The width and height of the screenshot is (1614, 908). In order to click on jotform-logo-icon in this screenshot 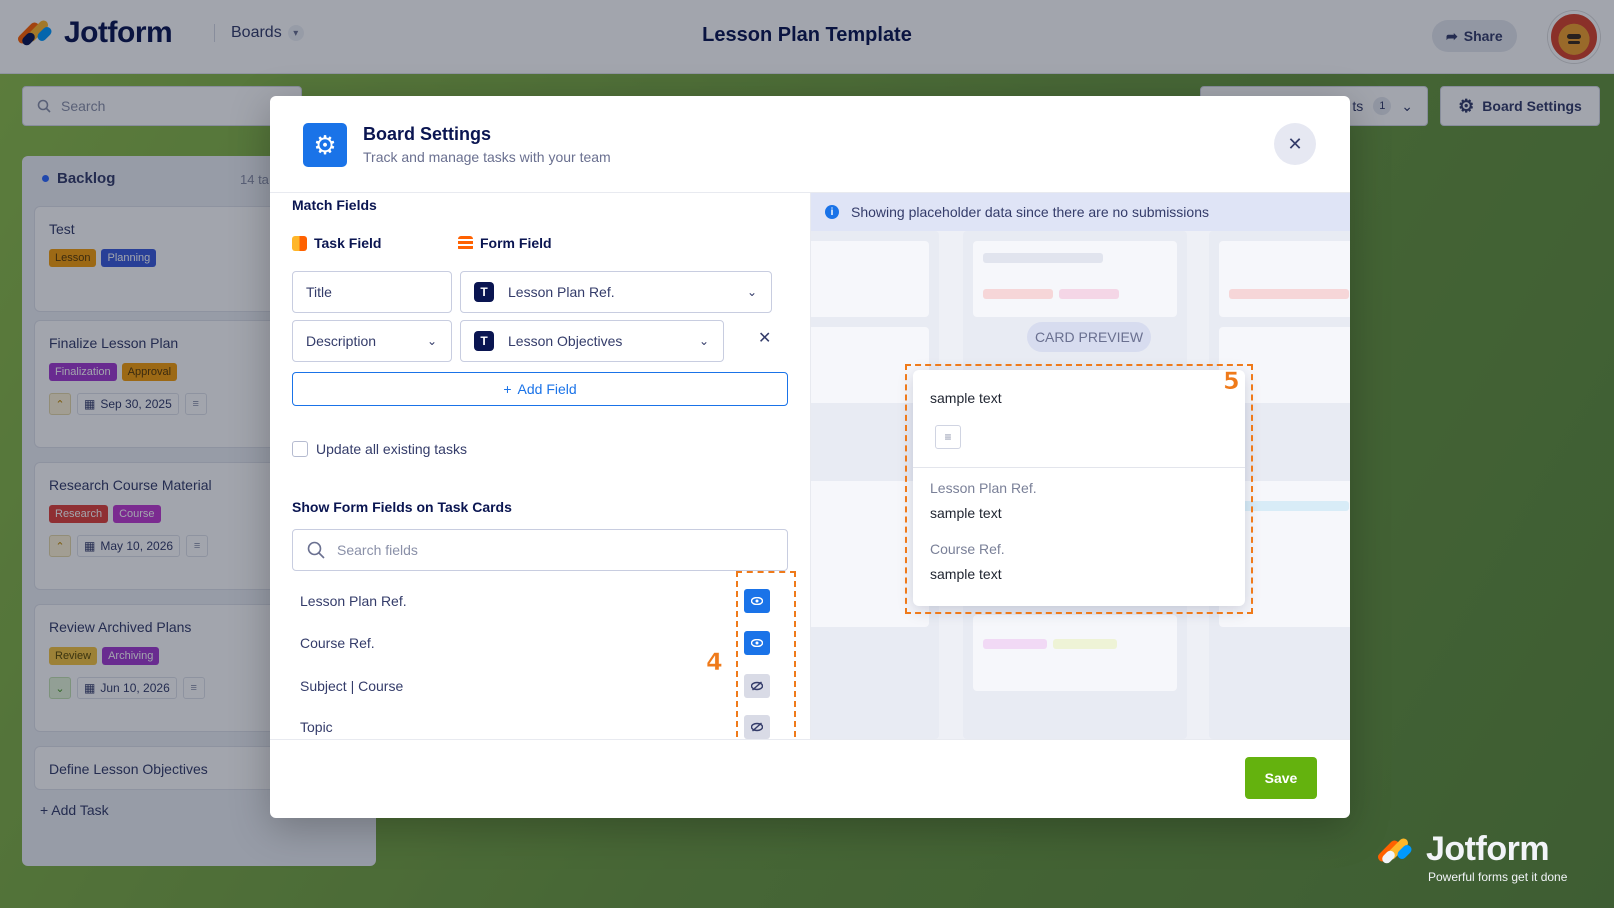, I will do `click(1395, 851)`.